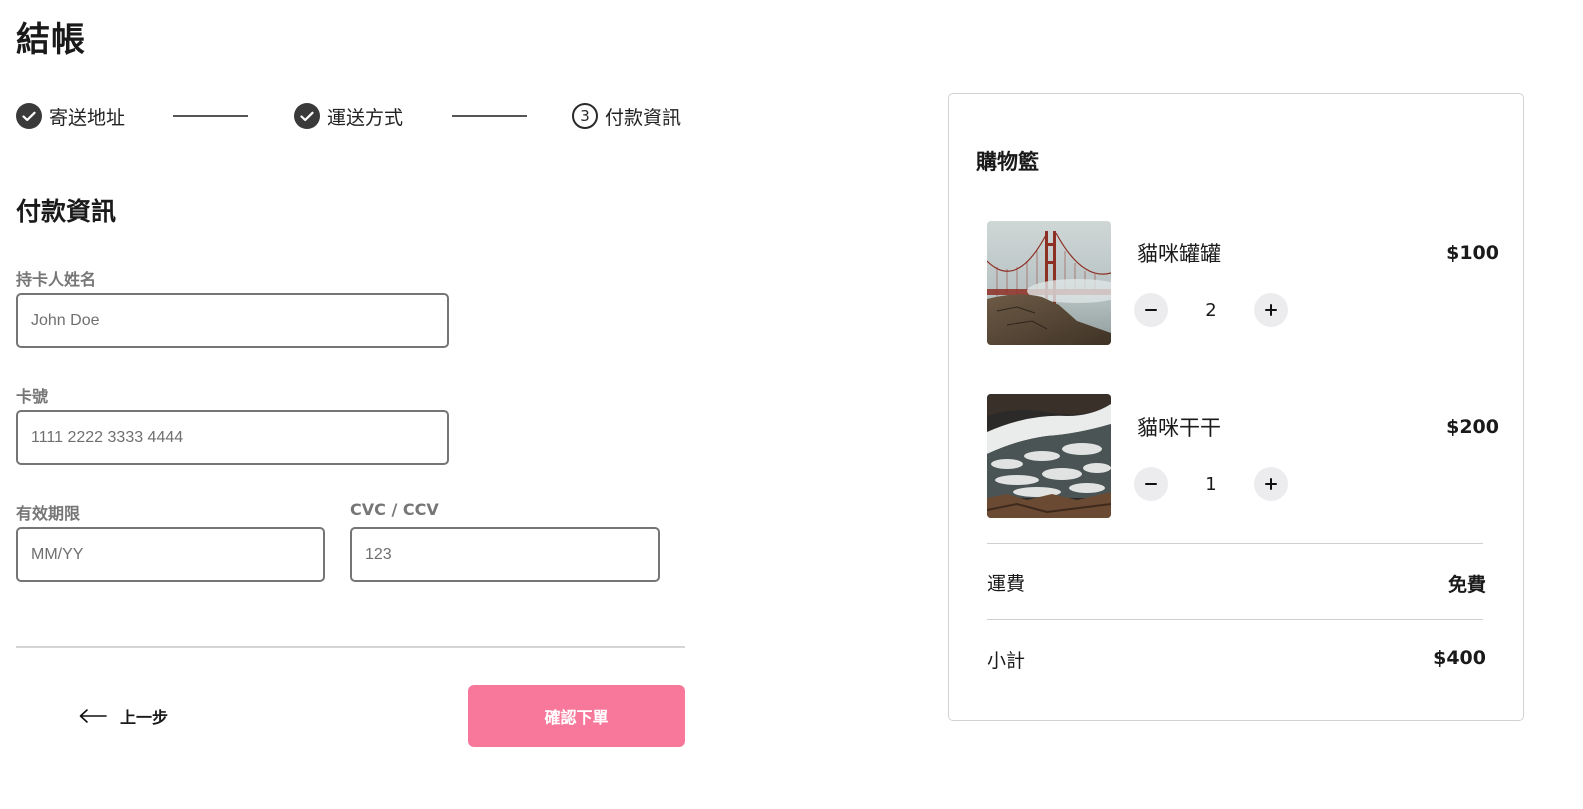 The width and height of the screenshot is (1583, 809). Describe the element at coordinates (51, 40) in the screenshot. I see `page-title: 結帳` at that location.